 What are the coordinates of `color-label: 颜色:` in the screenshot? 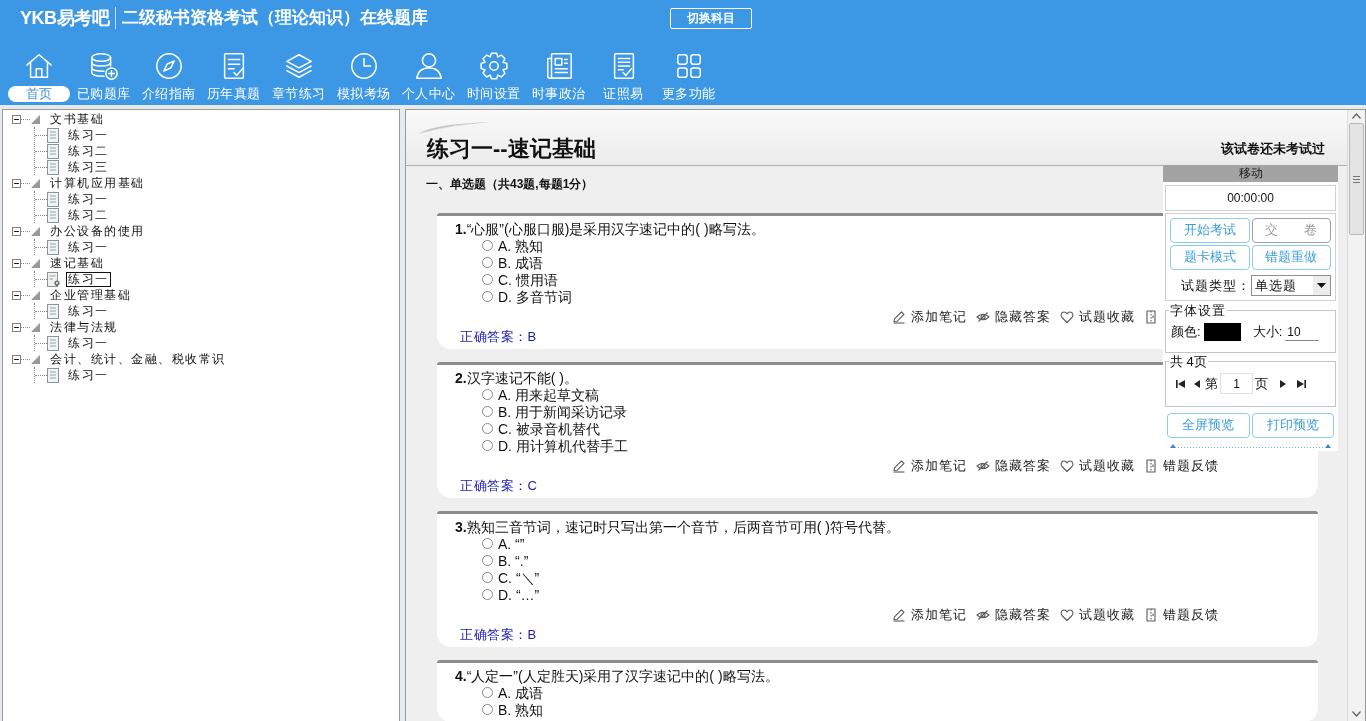 It's located at (1186, 332).